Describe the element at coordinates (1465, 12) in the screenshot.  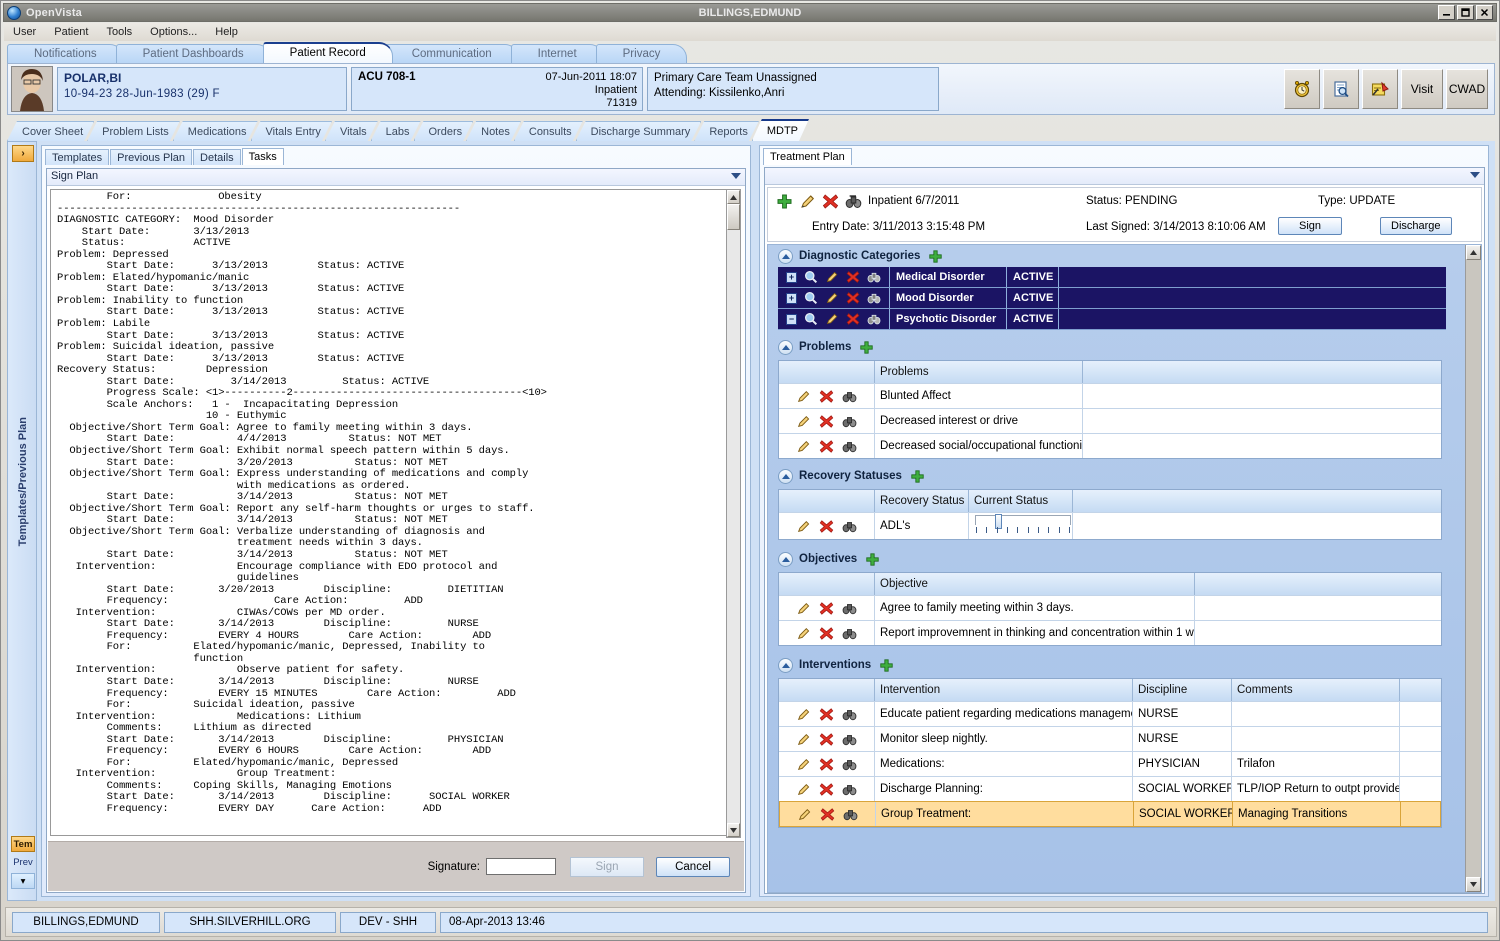
I see `maximize-button` at that location.